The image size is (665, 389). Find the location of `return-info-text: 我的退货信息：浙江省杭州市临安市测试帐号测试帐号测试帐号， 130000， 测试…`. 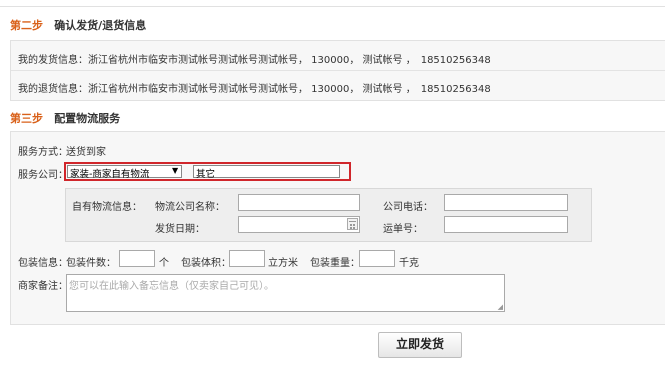

return-info-text: 我的退货信息：浙江省杭州市临安市测试帐号测试帐号测试帐号， 130000， 测试… is located at coordinates (254, 89).